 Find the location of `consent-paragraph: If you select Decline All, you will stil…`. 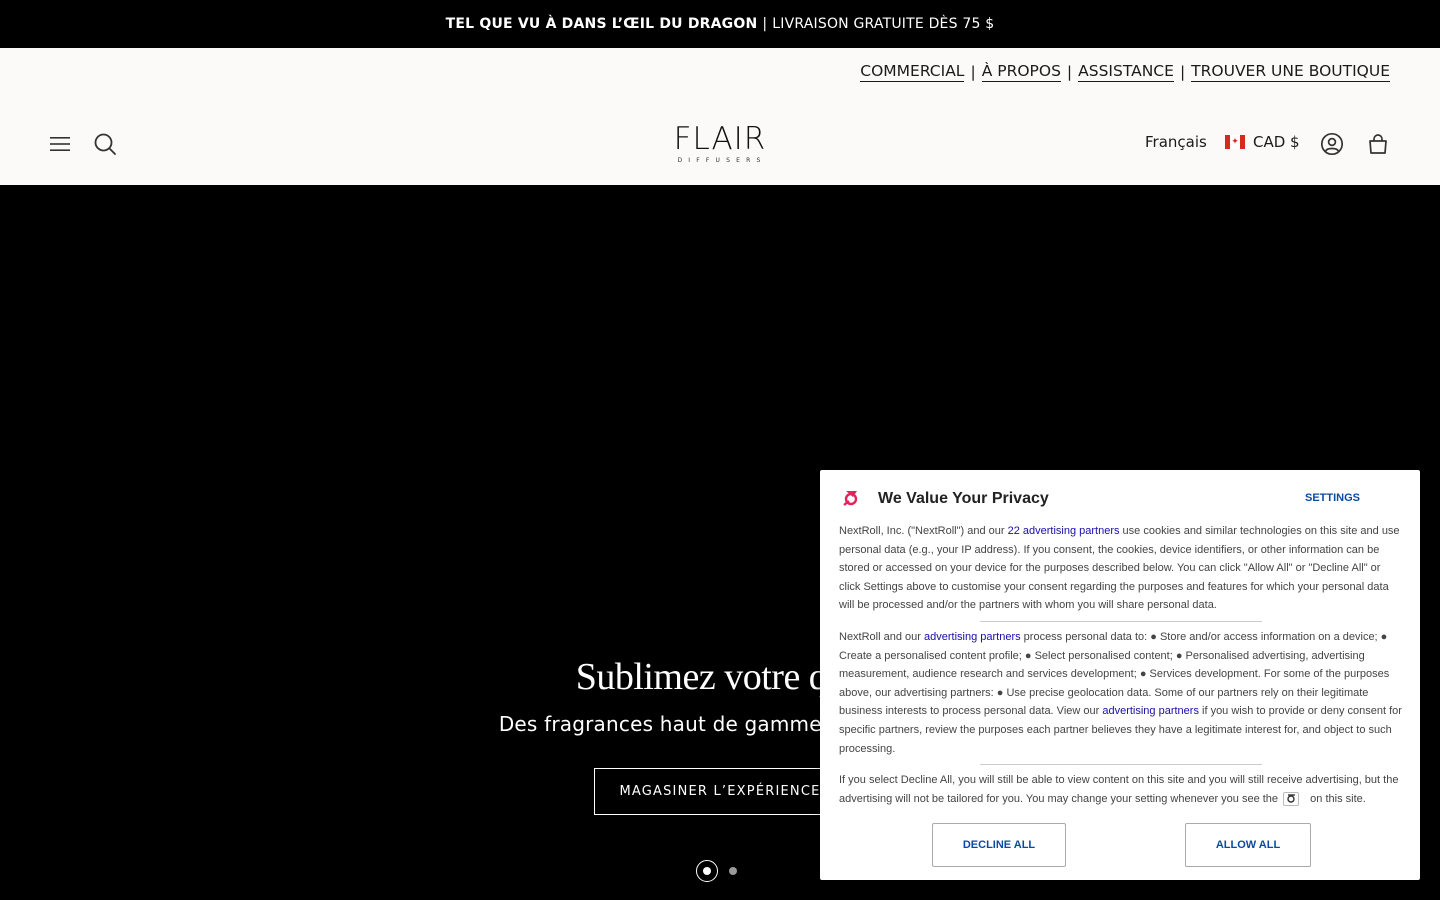

consent-paragraph: If you select Decline All, you will stil… is located at coordinates (1119, 790).